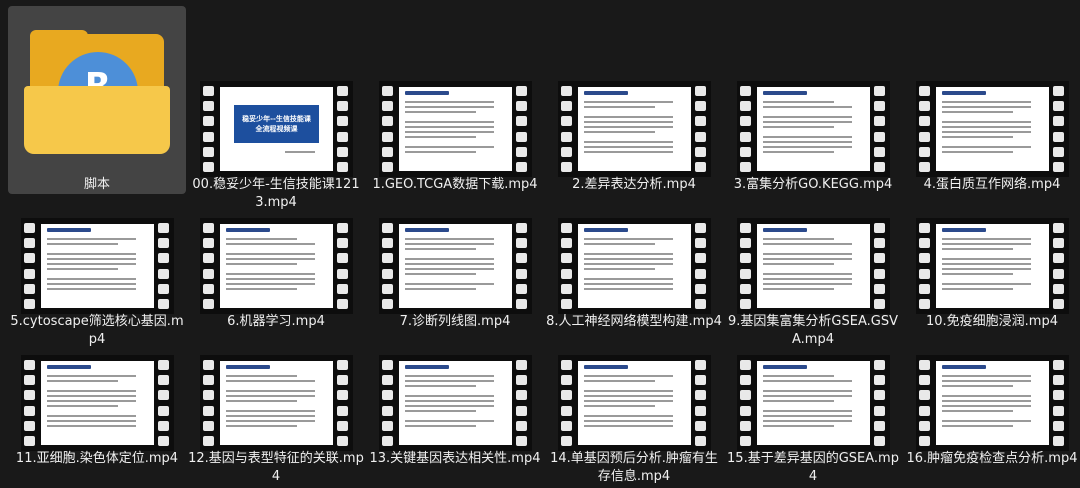 Image resolution: width=1080 pixels, height=488 pixels. I want to click on folder-icon: R, so click(97, 92).